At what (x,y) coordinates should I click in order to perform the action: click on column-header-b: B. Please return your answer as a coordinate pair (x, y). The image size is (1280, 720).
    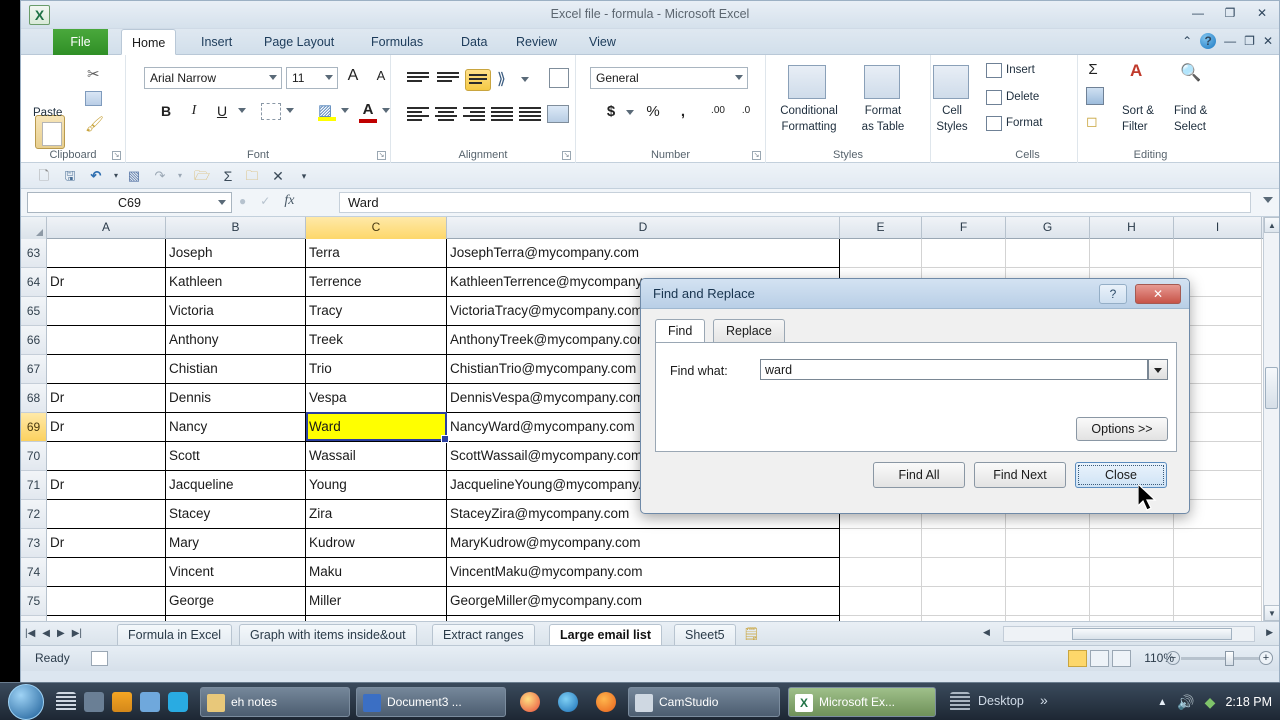
    Looking at the image, I should click on (236, 228).